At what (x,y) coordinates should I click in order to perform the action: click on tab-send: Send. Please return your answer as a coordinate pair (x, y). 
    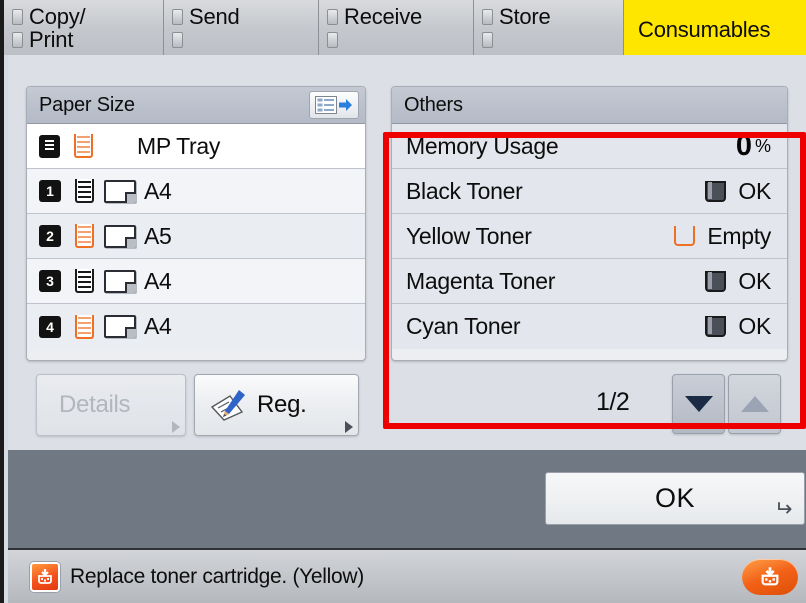
    Looking at the image, I should click on (241, 27).